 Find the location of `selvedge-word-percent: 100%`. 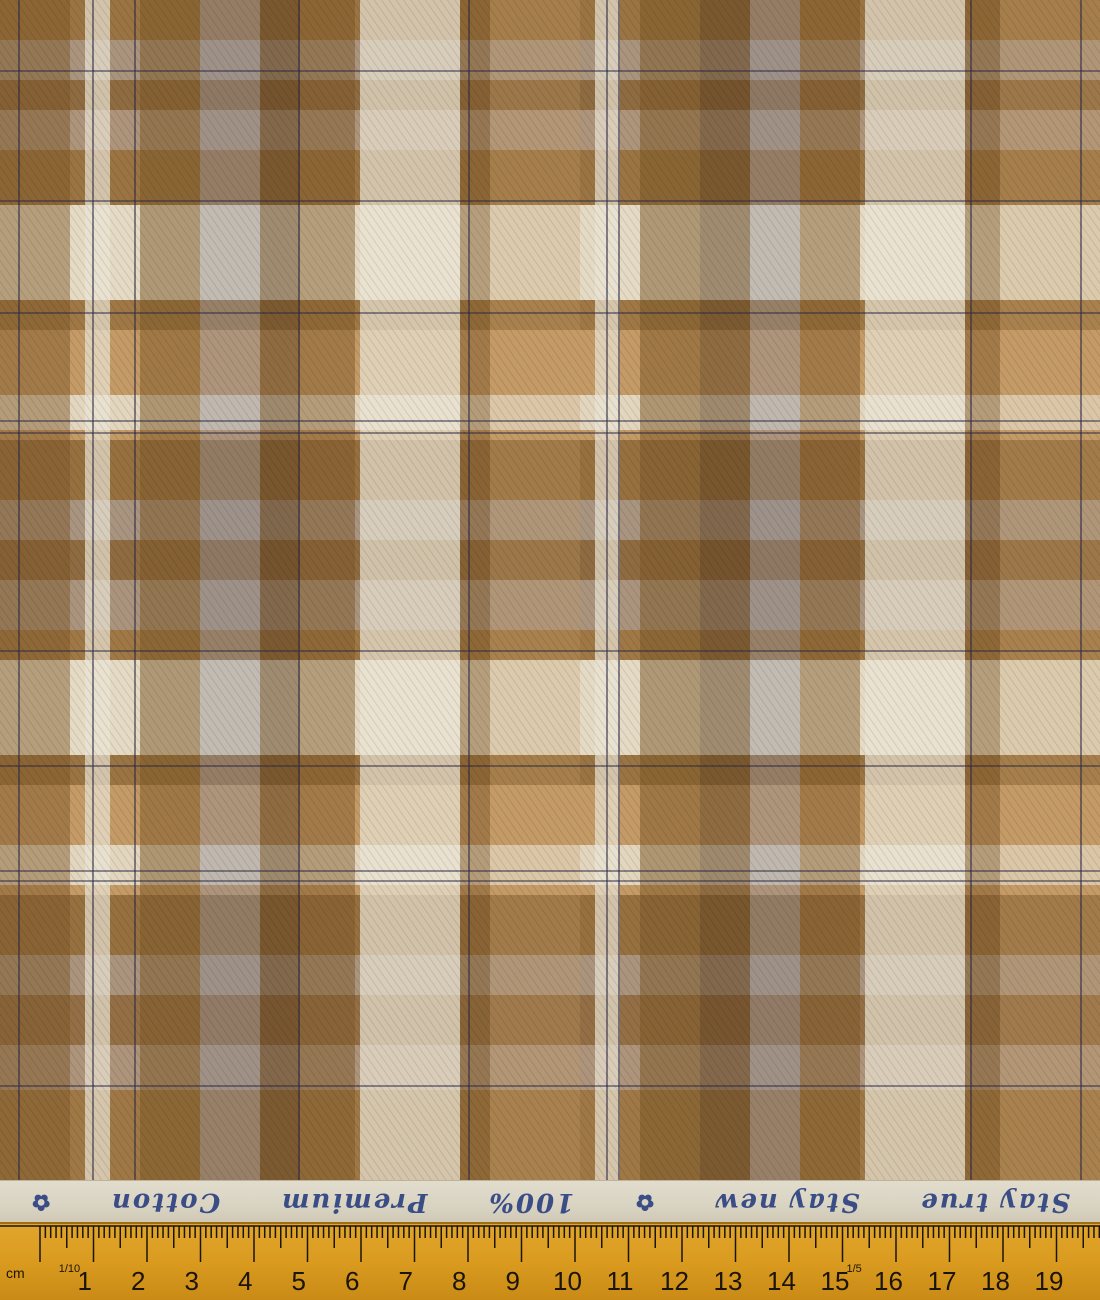

selvedge-word-percent: 100% is located at coordinates (531, 1202).